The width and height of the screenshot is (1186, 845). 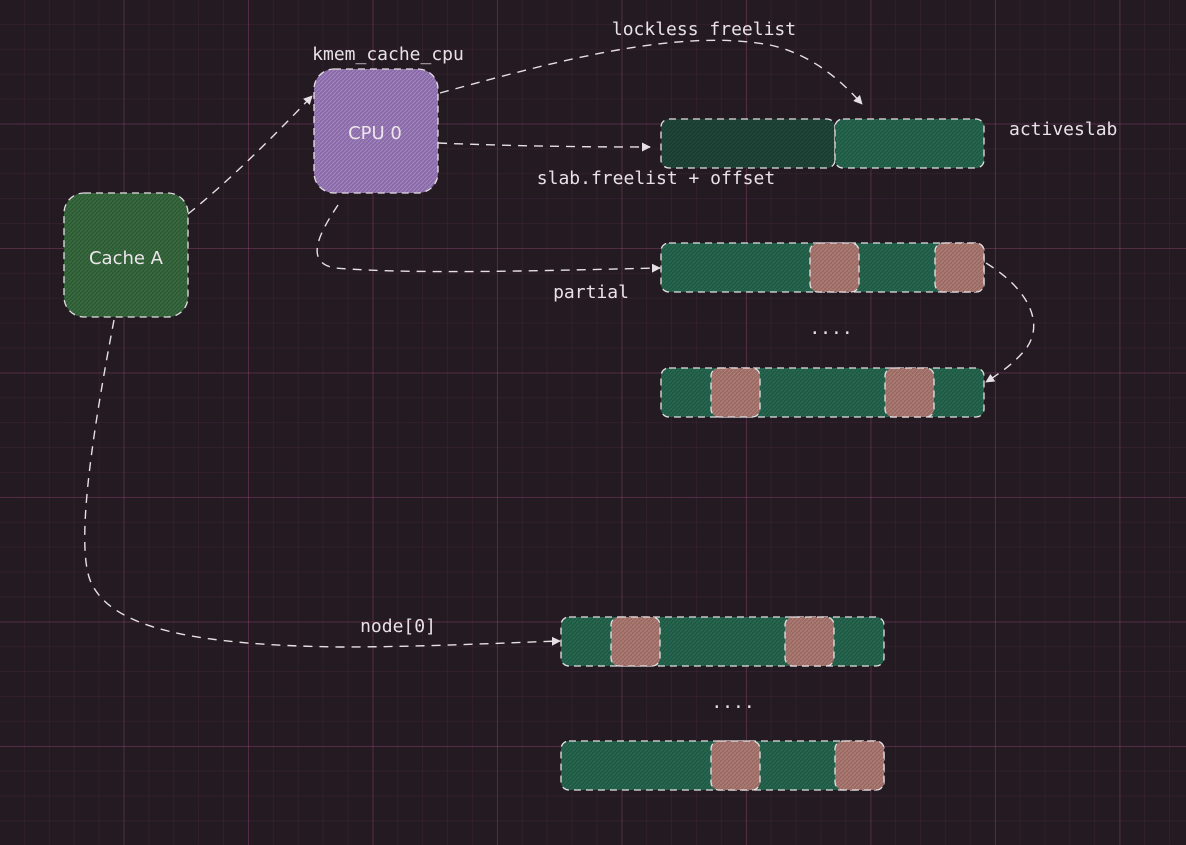 I want to click on edge-partial-chain, so click(x=1010, y=322).